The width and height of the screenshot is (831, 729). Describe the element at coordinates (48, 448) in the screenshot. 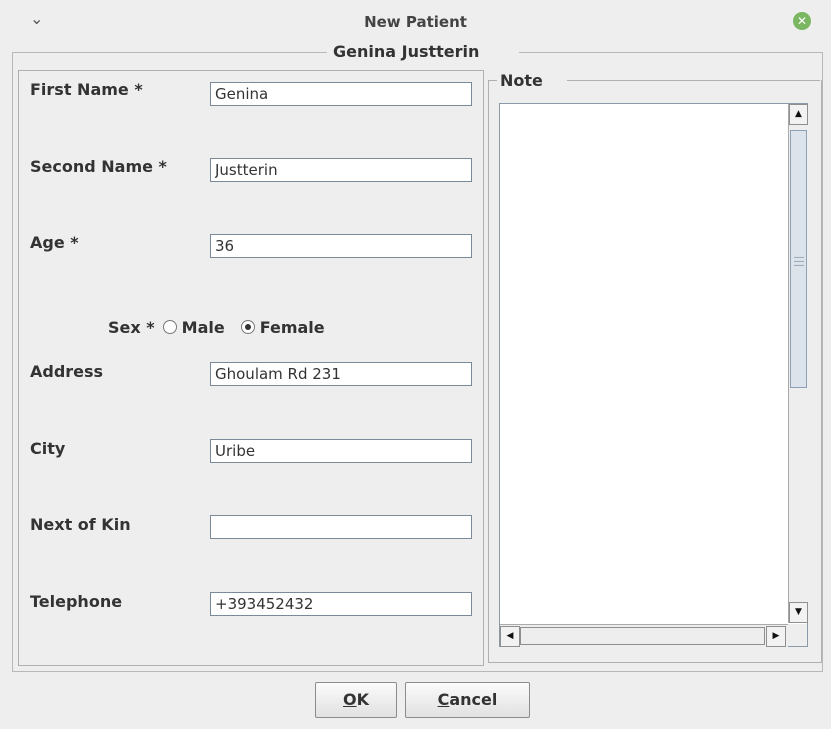

I see `city-label: City` at that location.